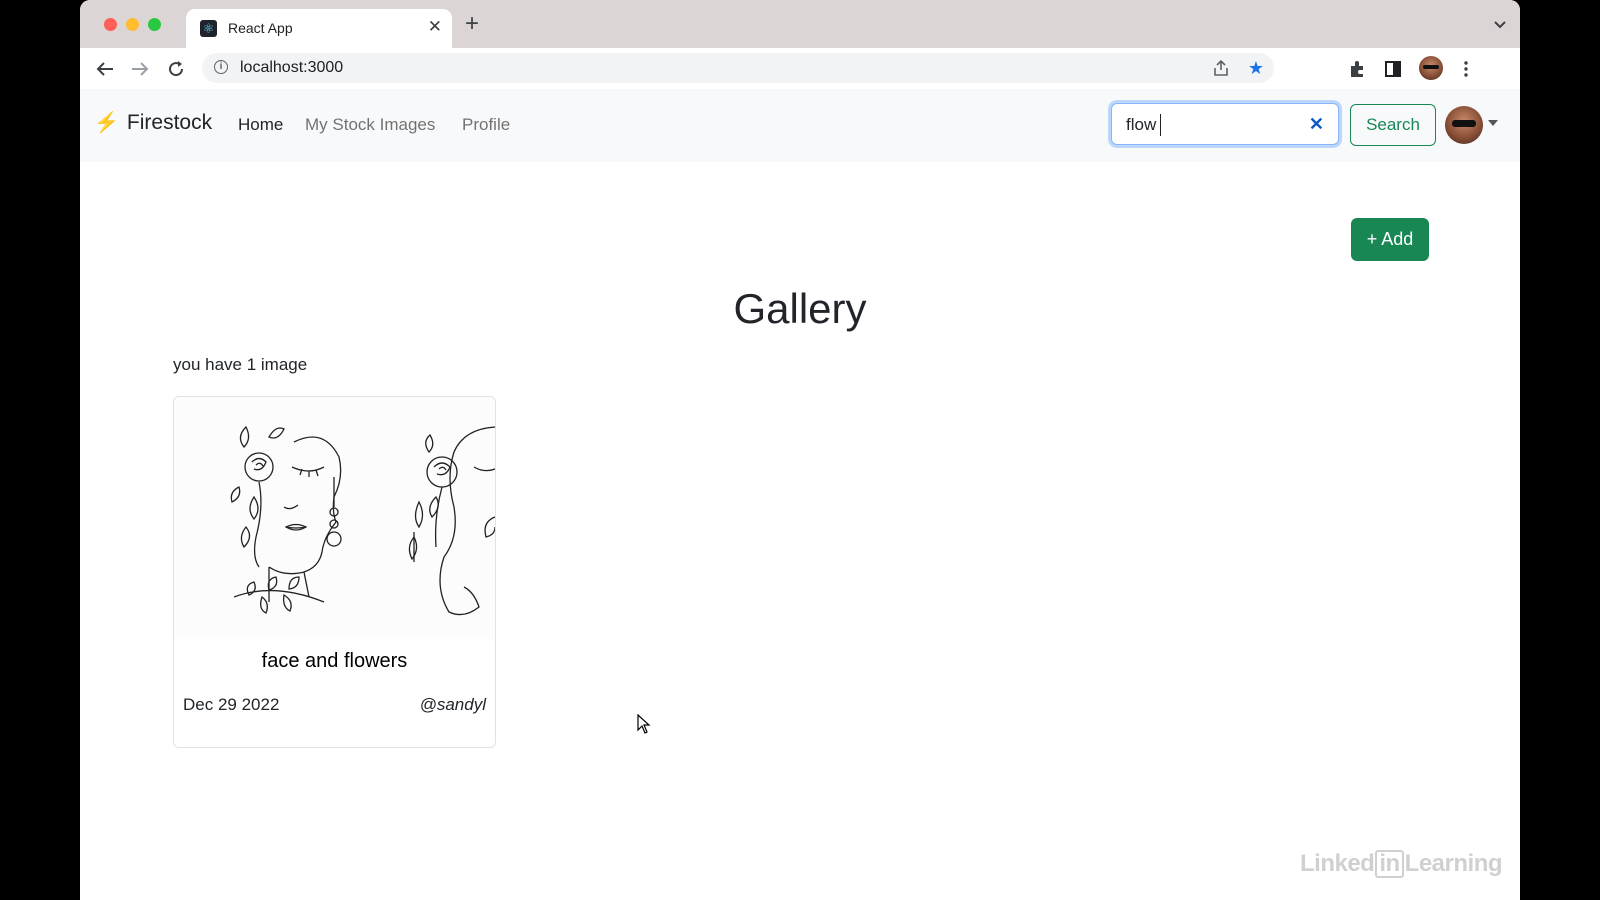 The image size is (1600, 900). Describe the element at coordinates (1256, 68) in the screenshot. I see `star-icon: ★` at that location.